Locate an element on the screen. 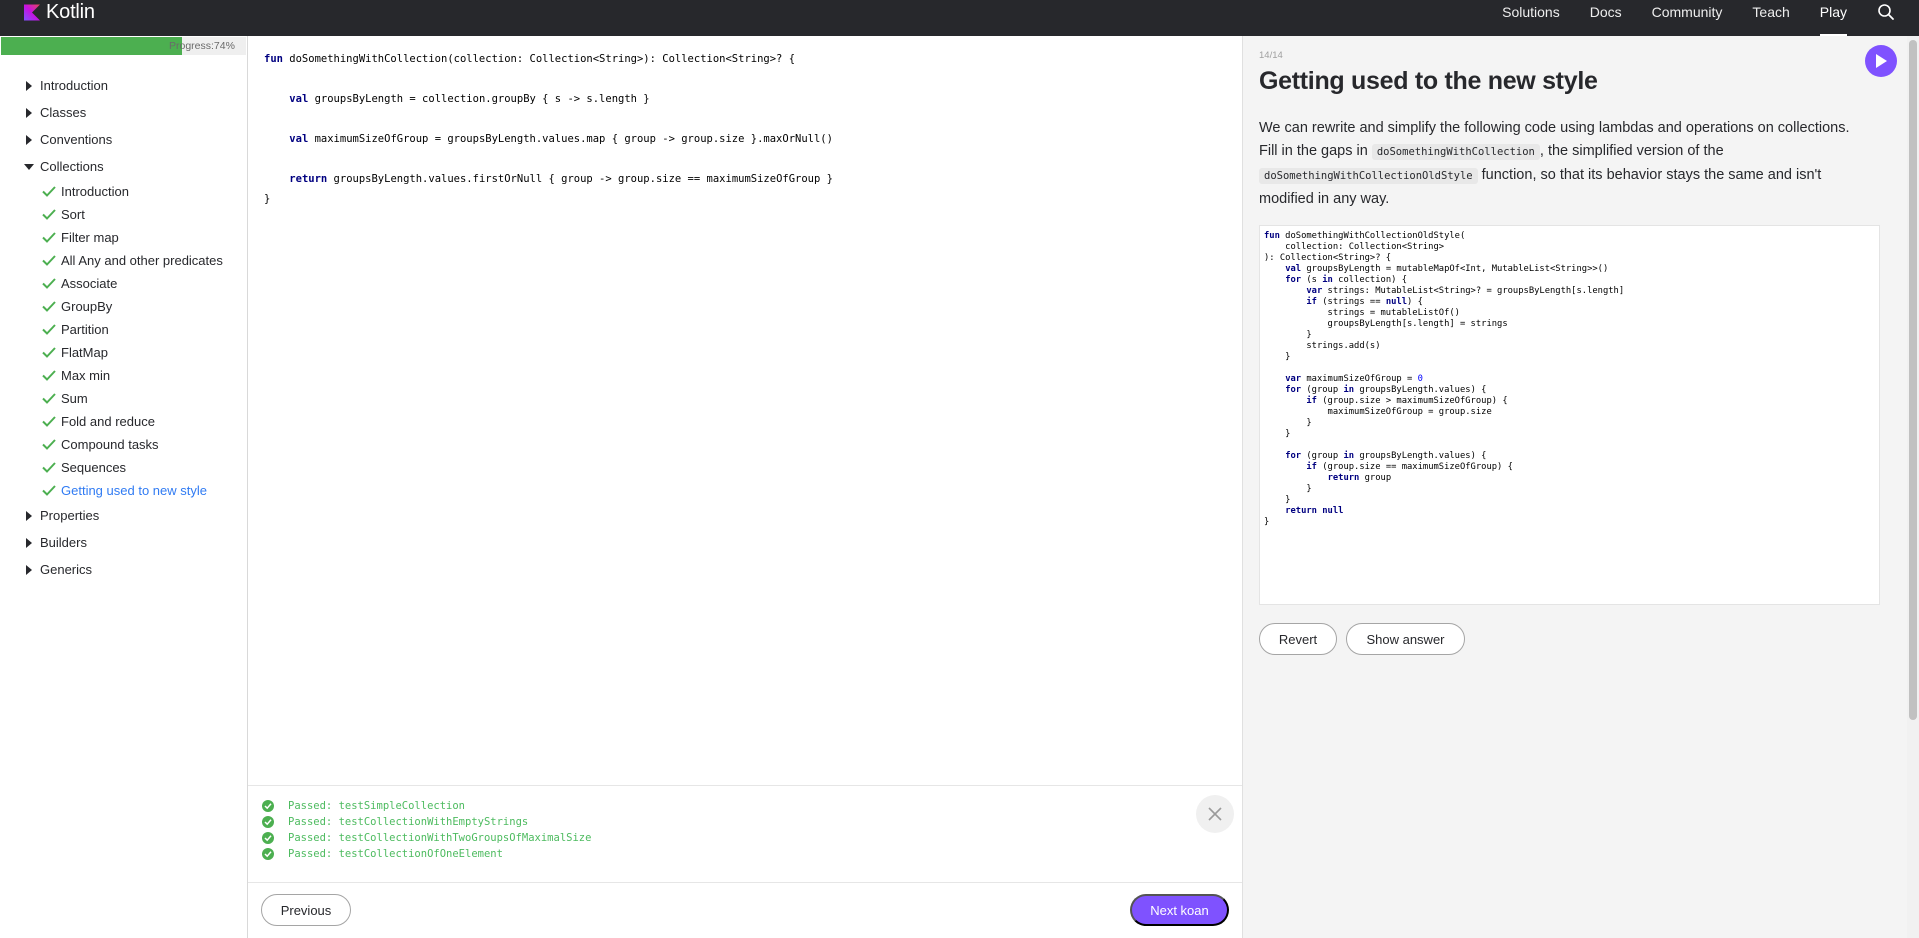 This screenshot has width=1919, height=938. progress-fill is located at coordinates (92, 46).